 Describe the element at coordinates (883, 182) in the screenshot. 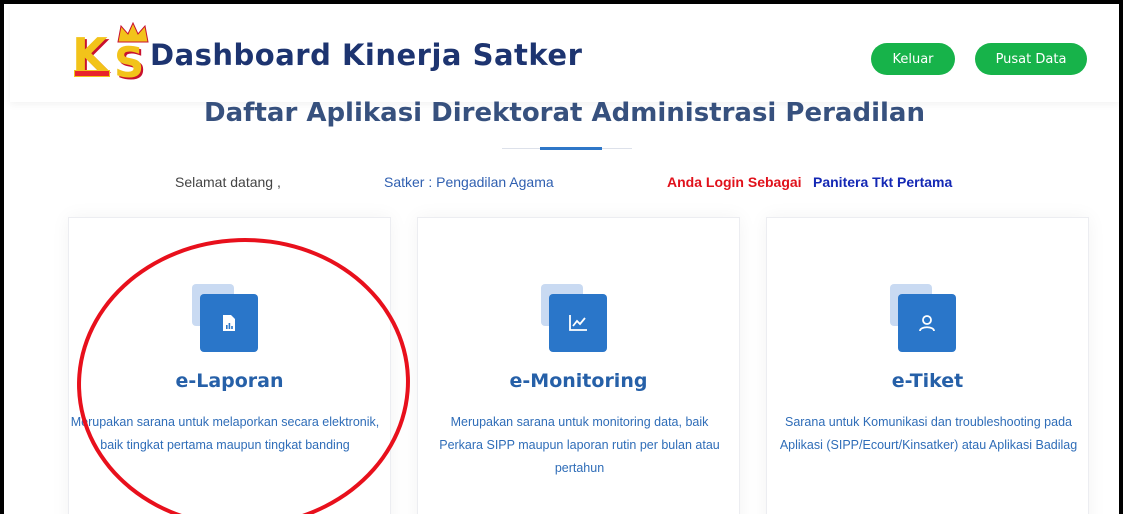

I see `welcome-role: Panitera Tkt Pertama` at that location.